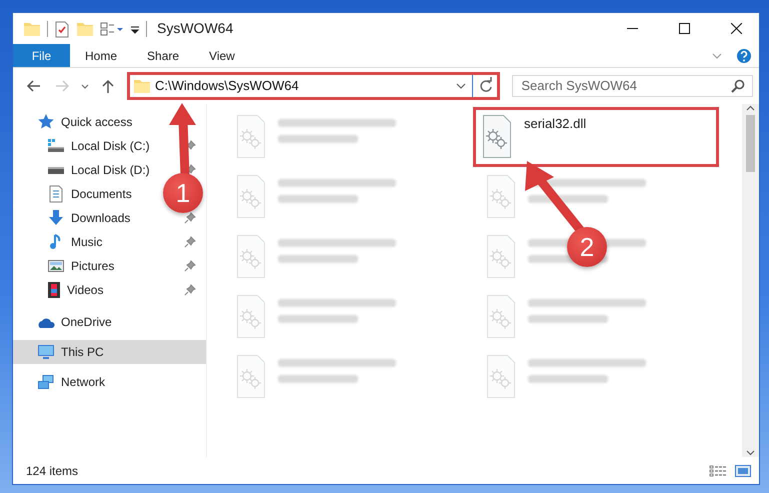  What do you see at coordinates (163, 55) in the screenshot?
I see `ribbon-tab: Share` at bounding box center [163, 55].